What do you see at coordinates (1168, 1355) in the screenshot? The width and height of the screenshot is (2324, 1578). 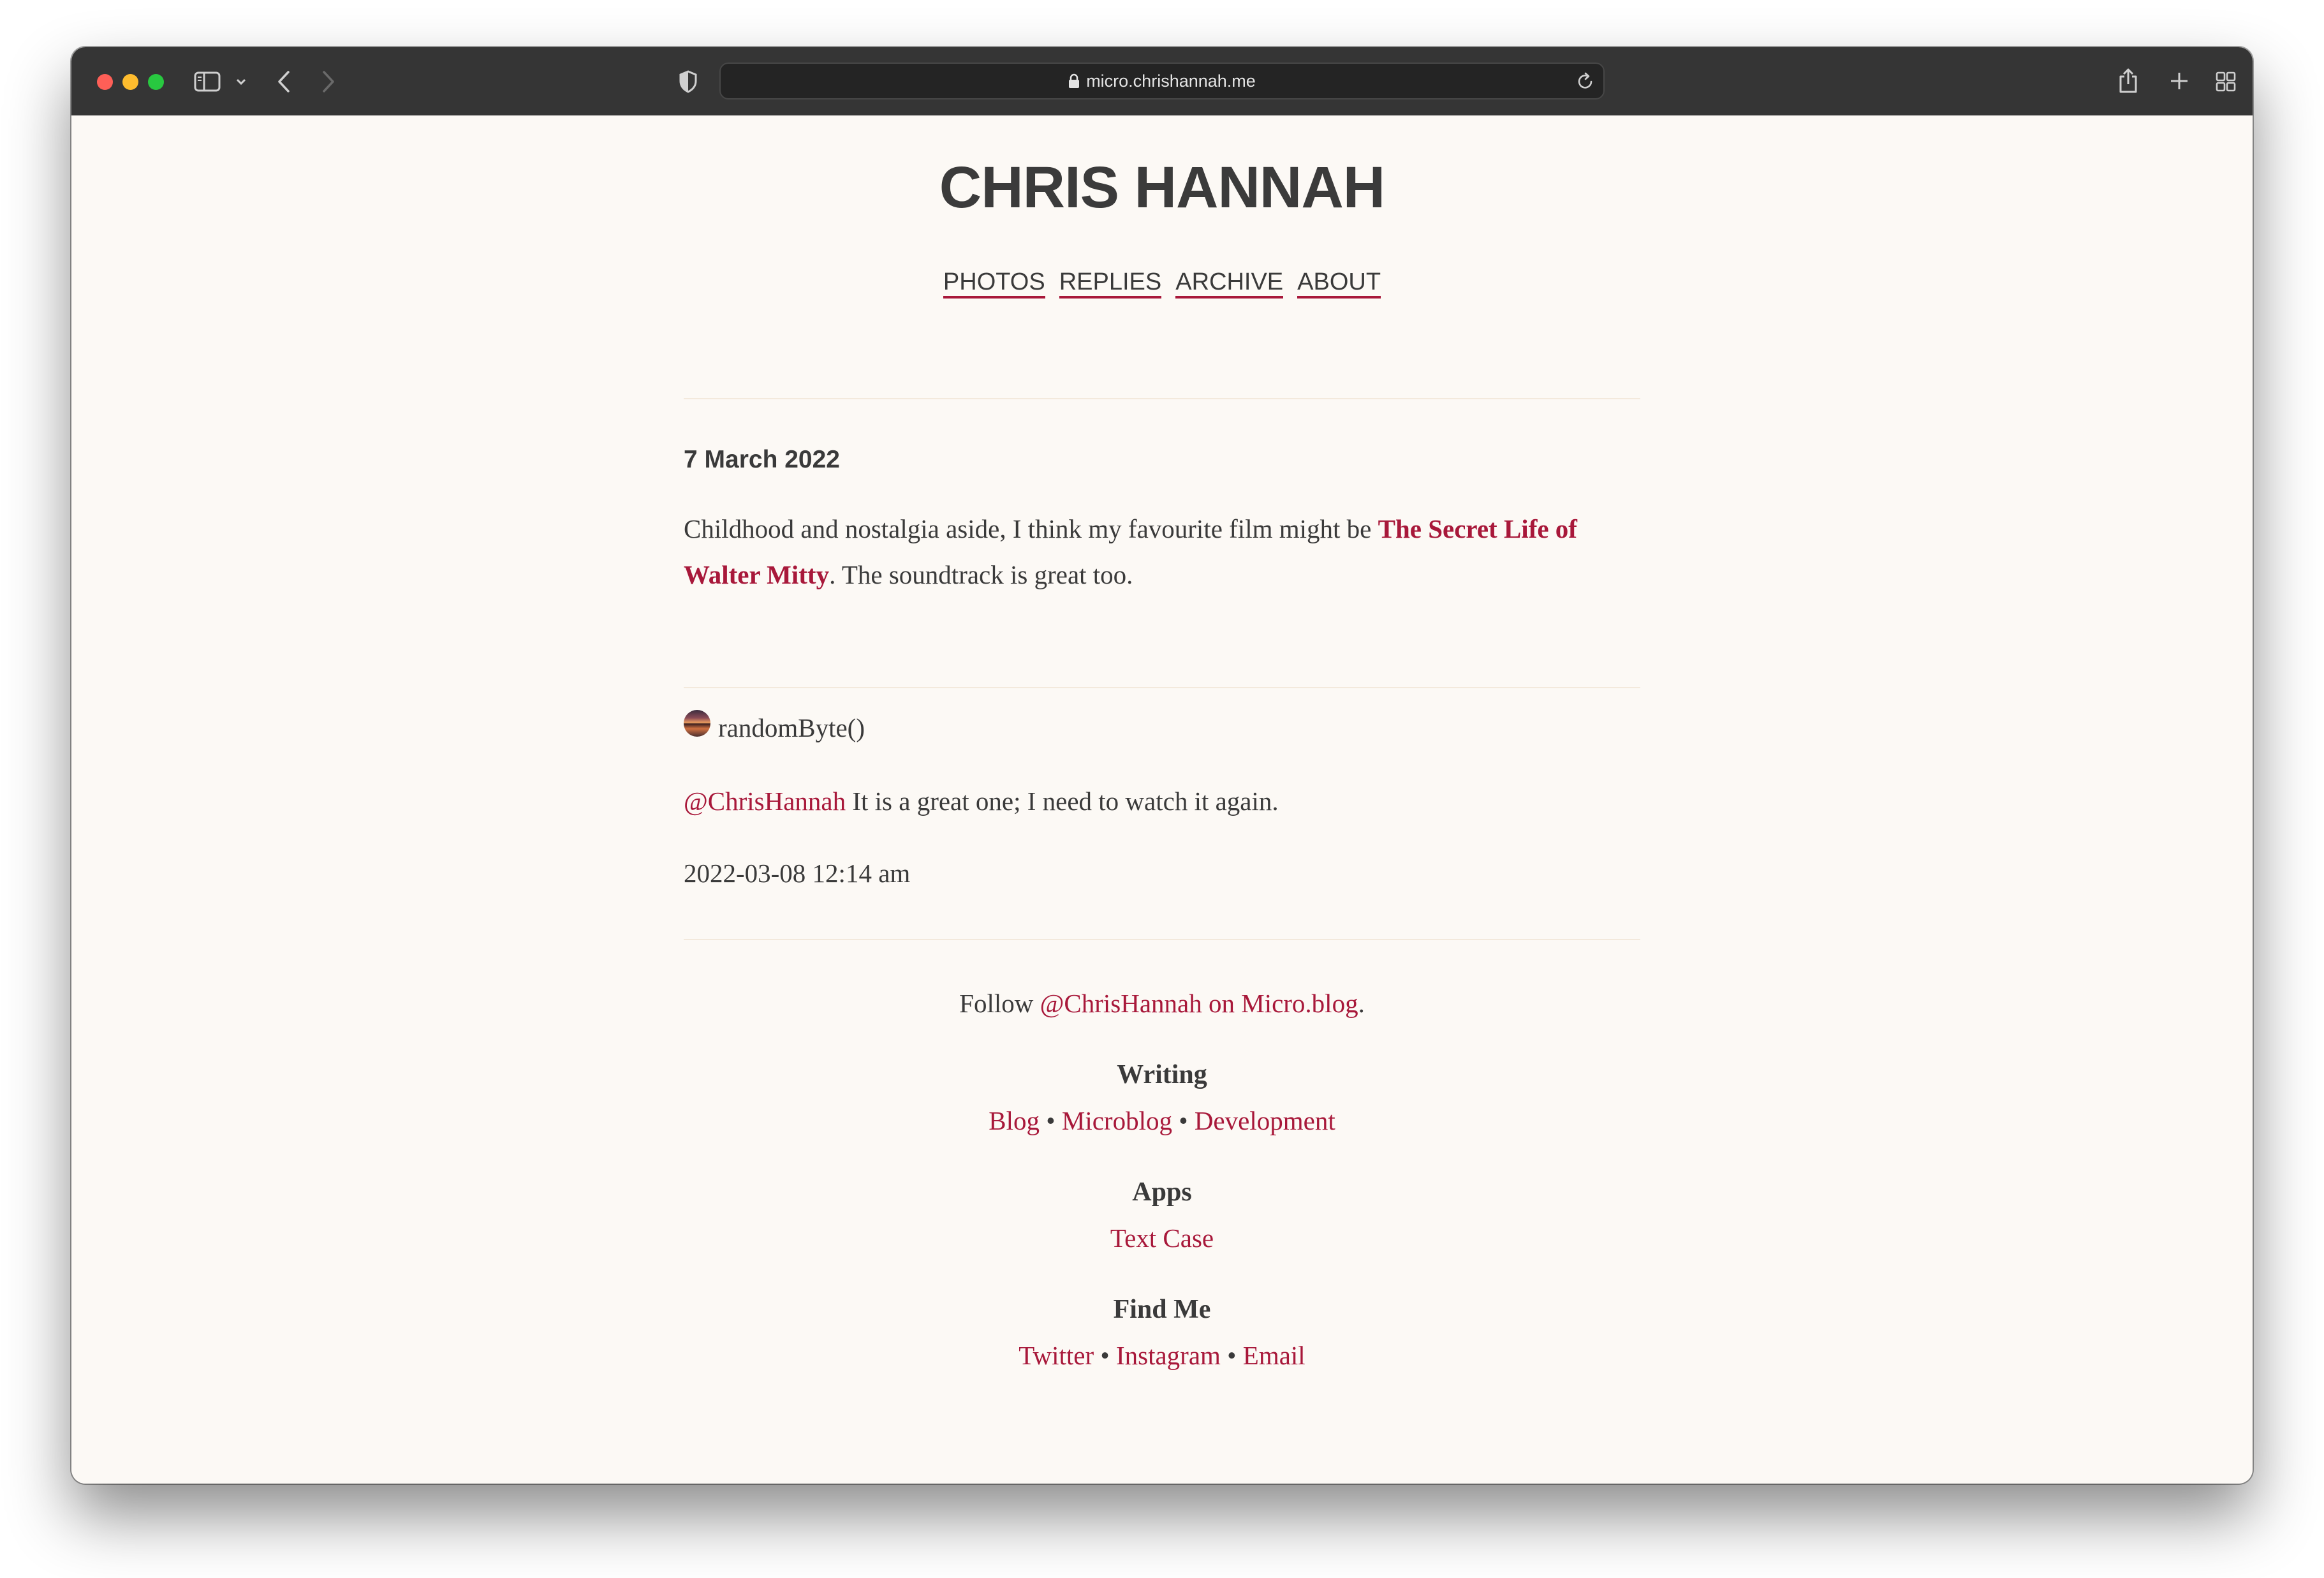 I see `footer-link-instagram: Instagram` at bounding box center [1168, 1355].